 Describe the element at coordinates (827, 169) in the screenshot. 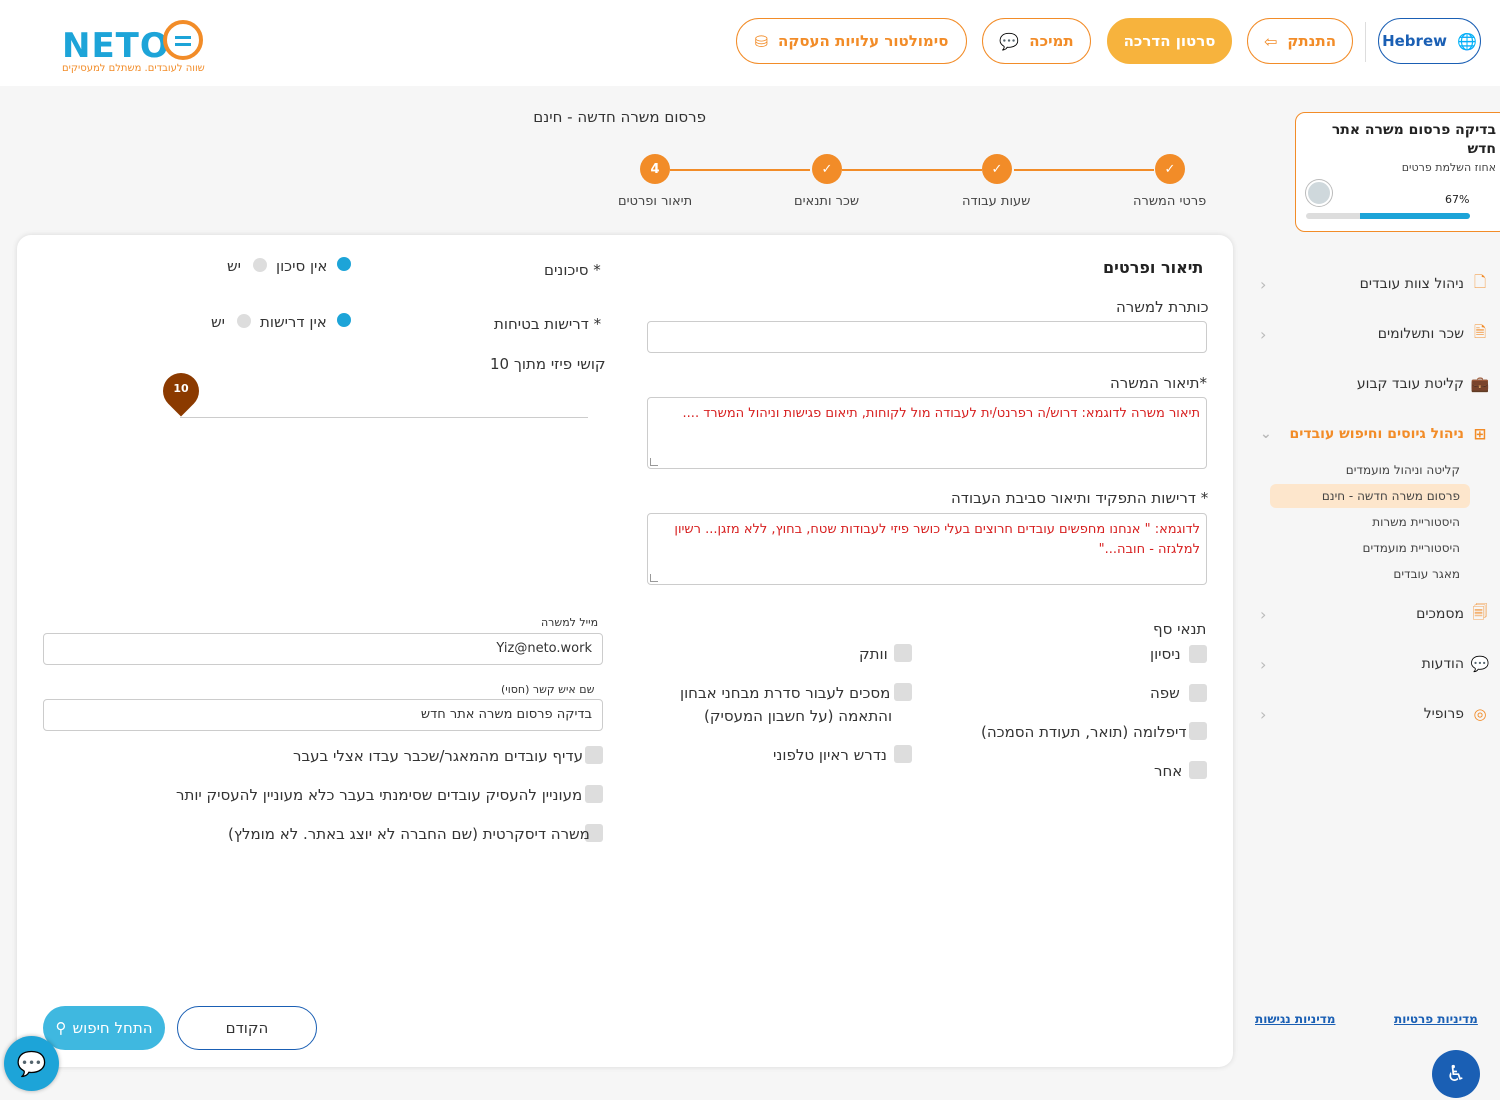

I see `step-3-check-icon: ✓` at that location.